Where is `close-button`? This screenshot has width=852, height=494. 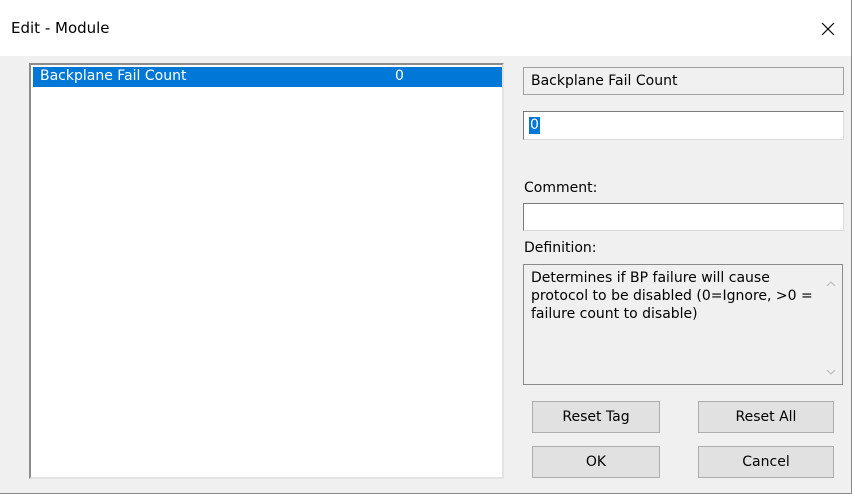
close-button is located at coordinates (828, 29).